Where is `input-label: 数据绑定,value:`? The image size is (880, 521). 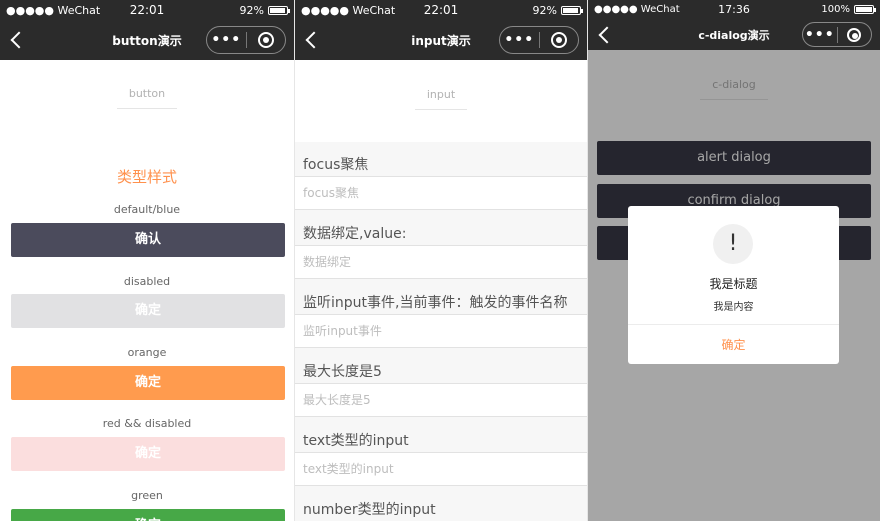
input-label: 数据绑定,value: is located at coordinates (355, 234).